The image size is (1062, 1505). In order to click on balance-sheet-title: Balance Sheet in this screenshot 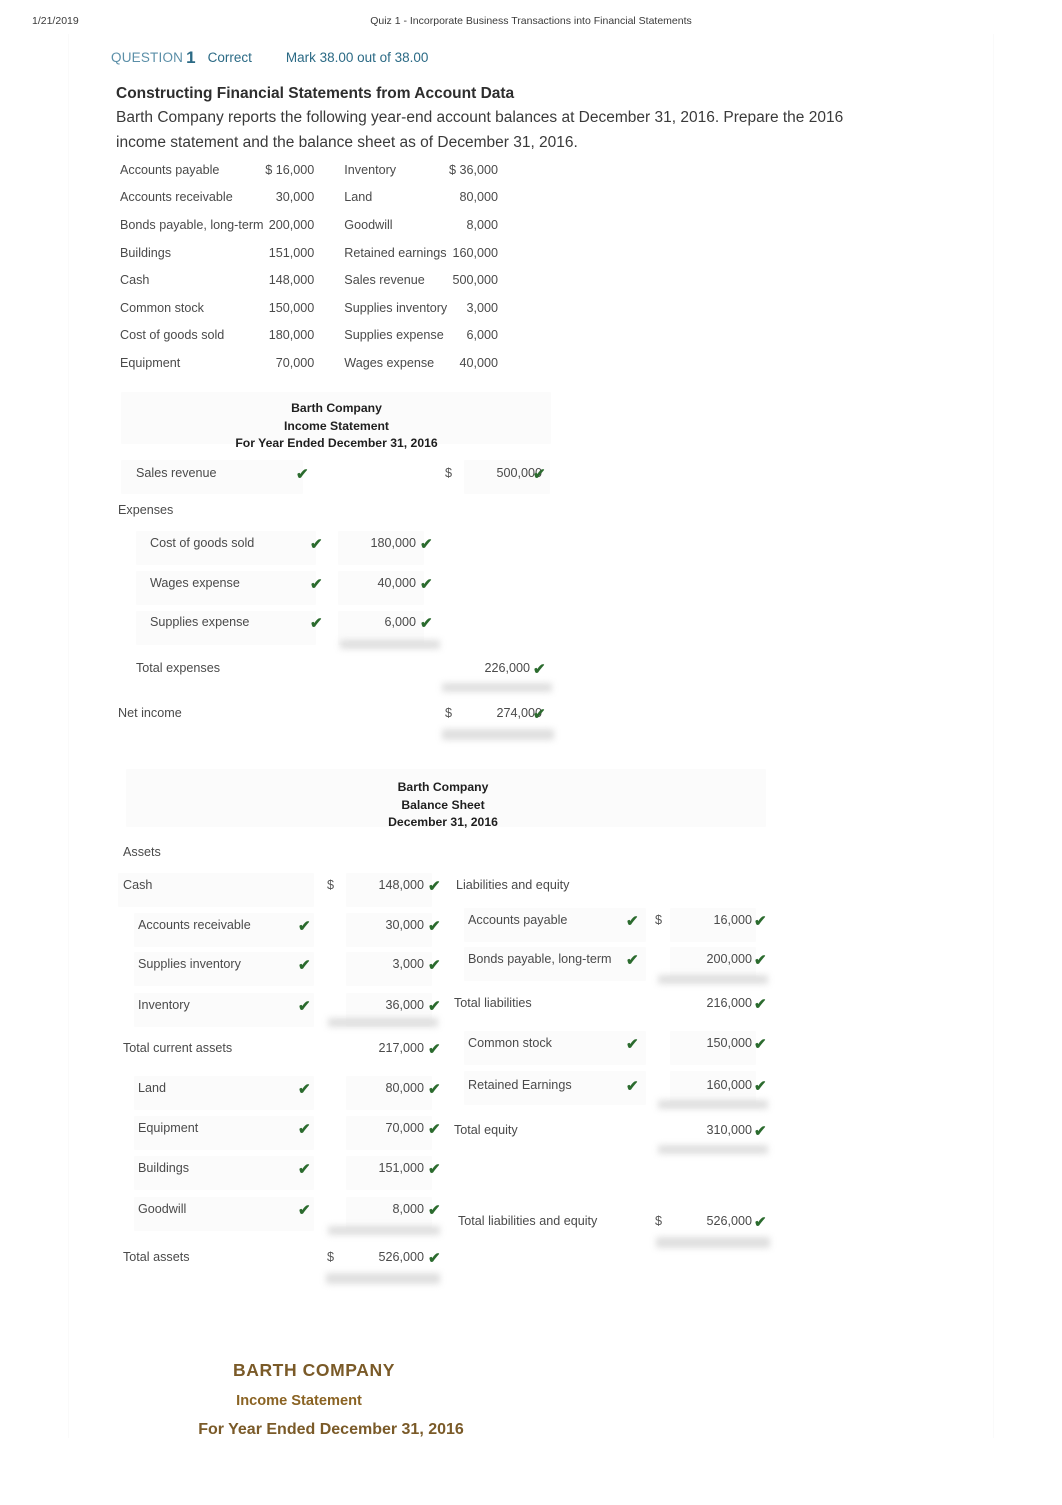, I will do `click(443, 804)`.